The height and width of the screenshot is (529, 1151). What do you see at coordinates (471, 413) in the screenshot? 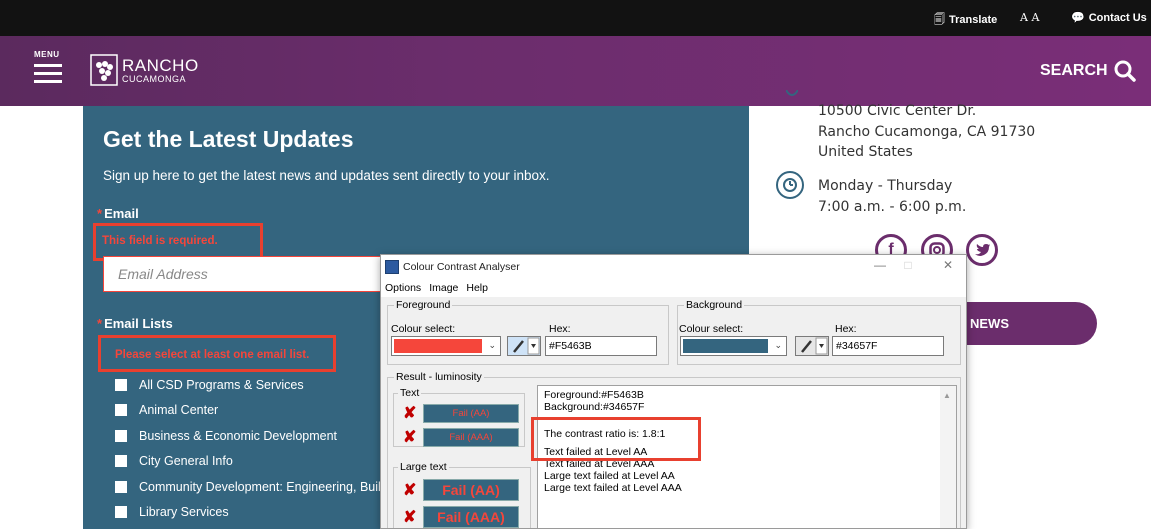
I see `text-fail-aa-badge: Fail (AA)` at bounding box center [471, 413].